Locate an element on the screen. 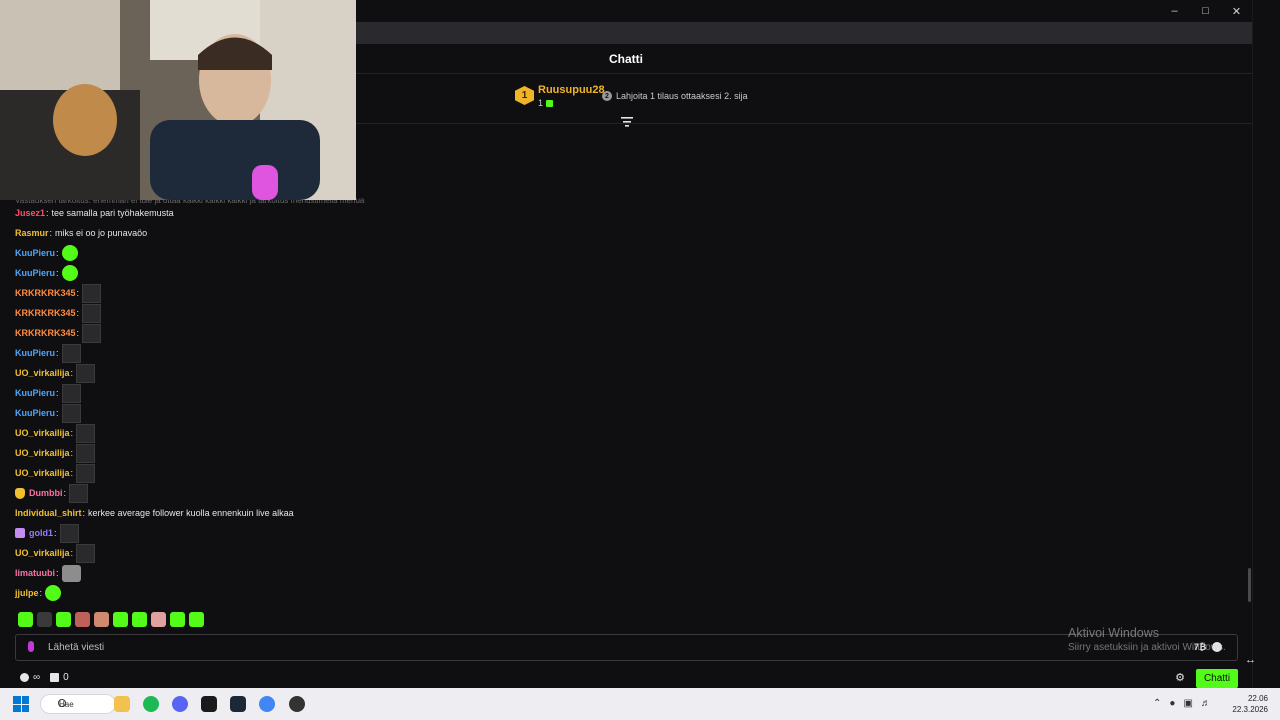  chat-username: Rasmur is located at coordinates (32, 233).